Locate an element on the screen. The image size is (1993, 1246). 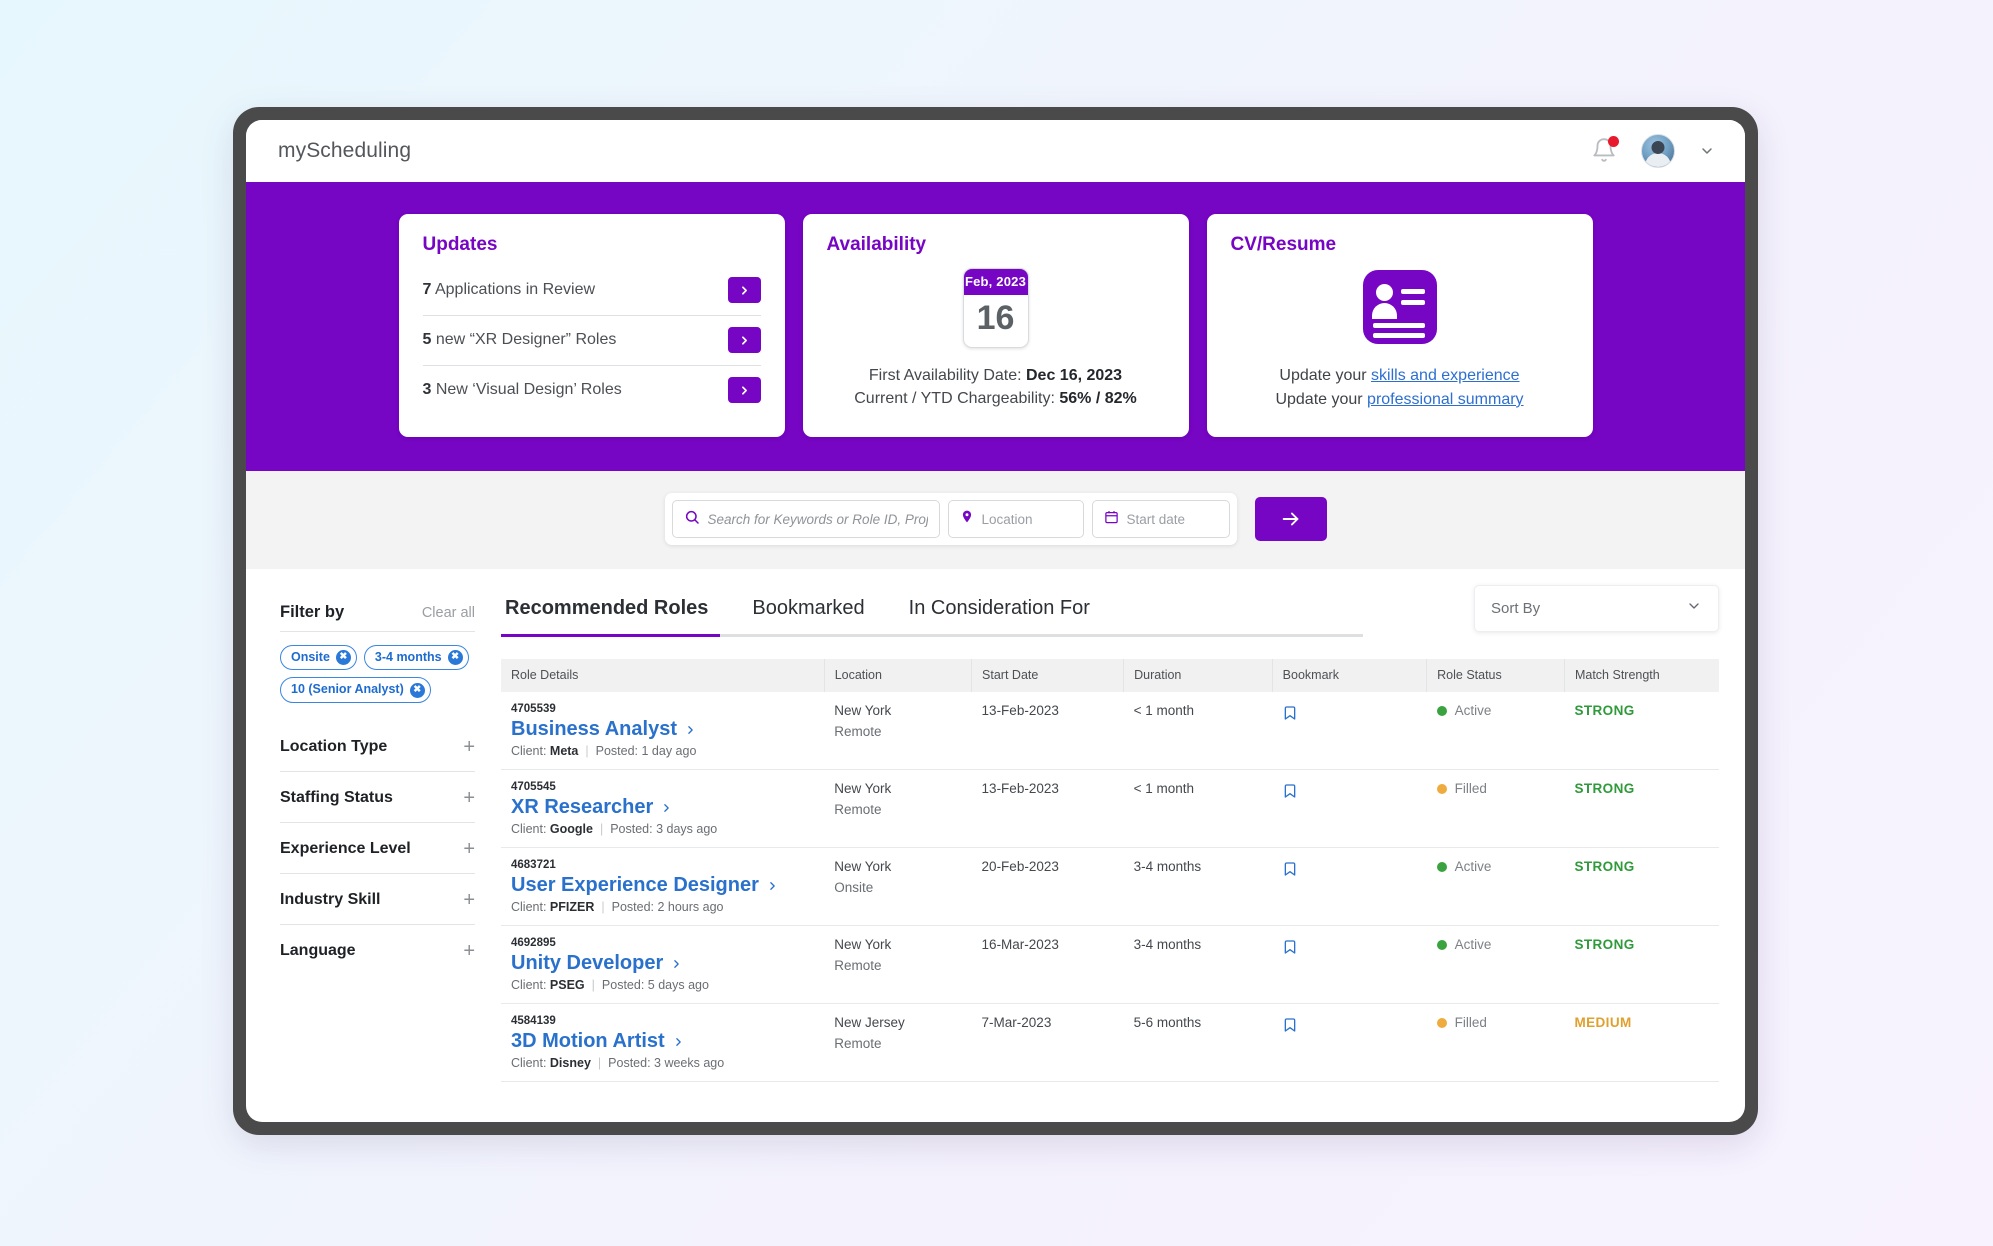
status-label: Filled is located at coordinates (1470, 788).